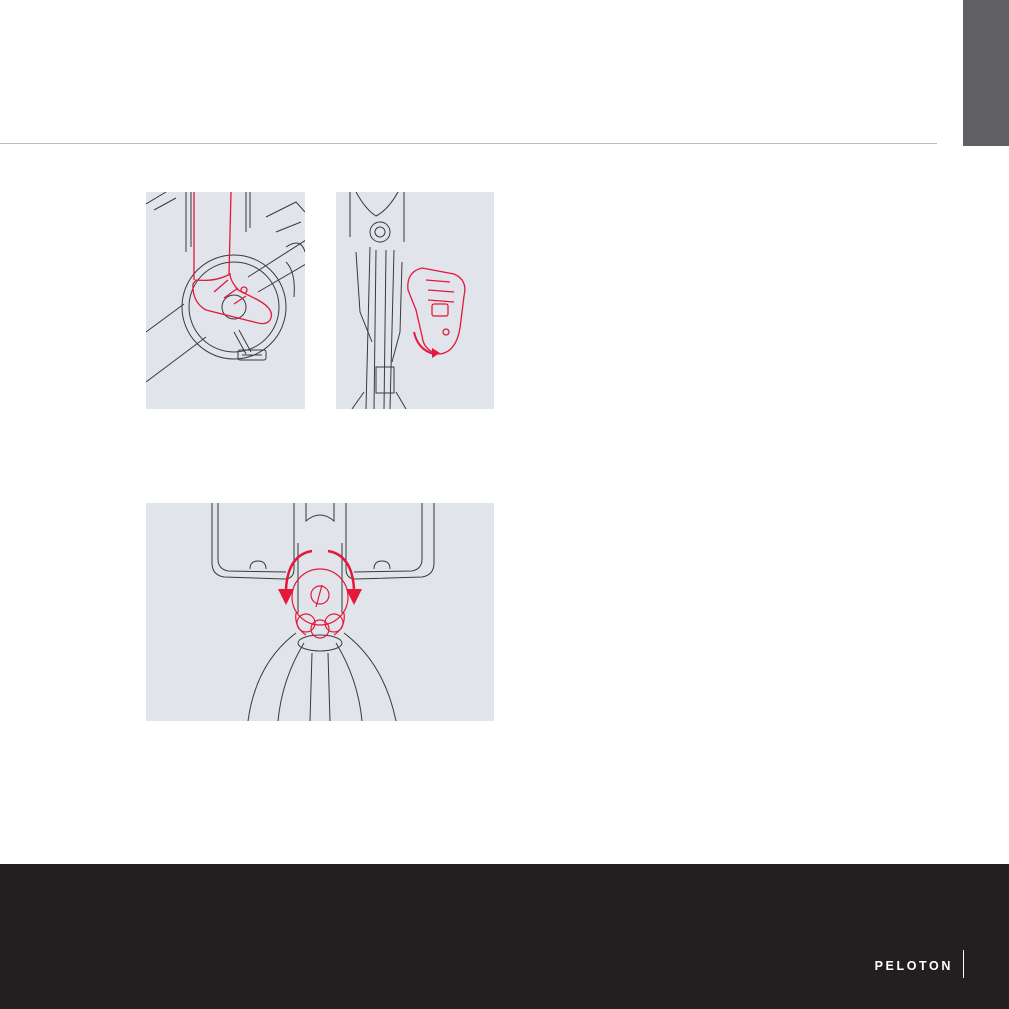 This screenshot has width=1009, height=1009. I want to click on clip-out-shoe-illustration, so click(415, 300).